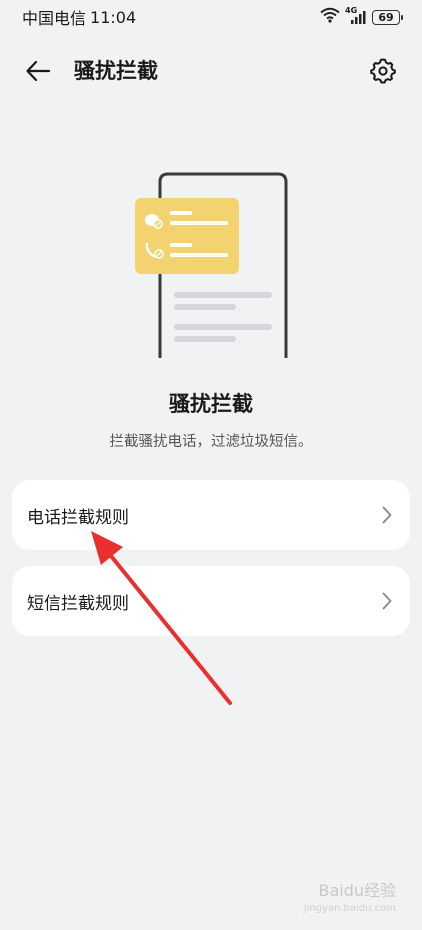  I want to click on call-blocking-rules-item: 电话拦截规则, so click(211, 515).